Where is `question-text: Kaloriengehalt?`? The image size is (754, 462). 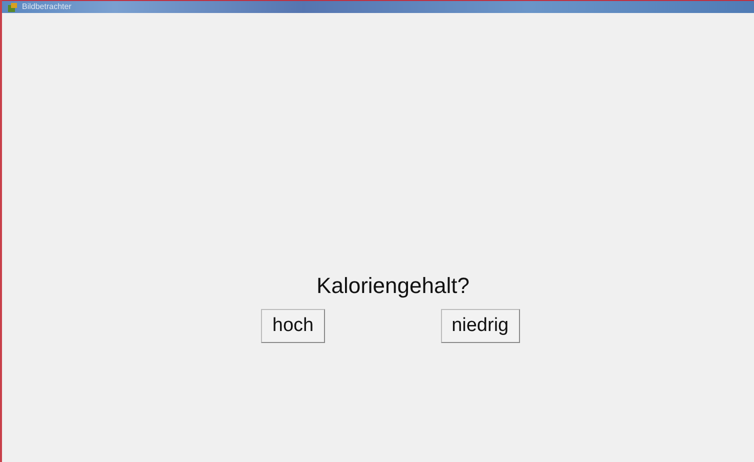
question-text: Kaloriengehalt? is located at coordinates (393, 286).